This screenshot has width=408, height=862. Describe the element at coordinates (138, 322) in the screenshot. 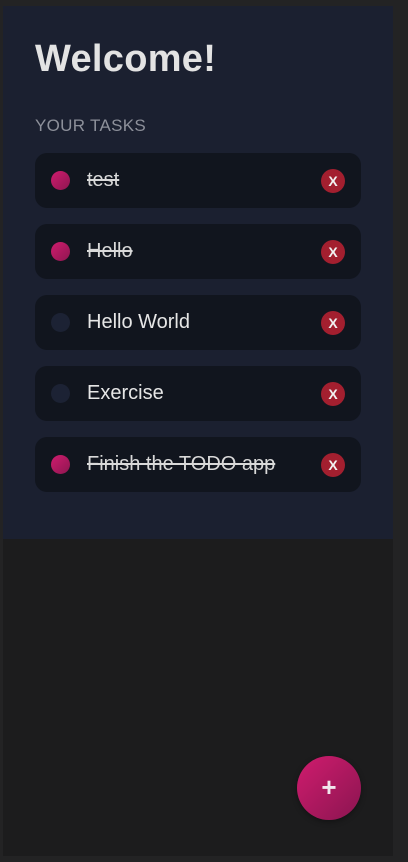

I see `task-text: Hello World` at that location.